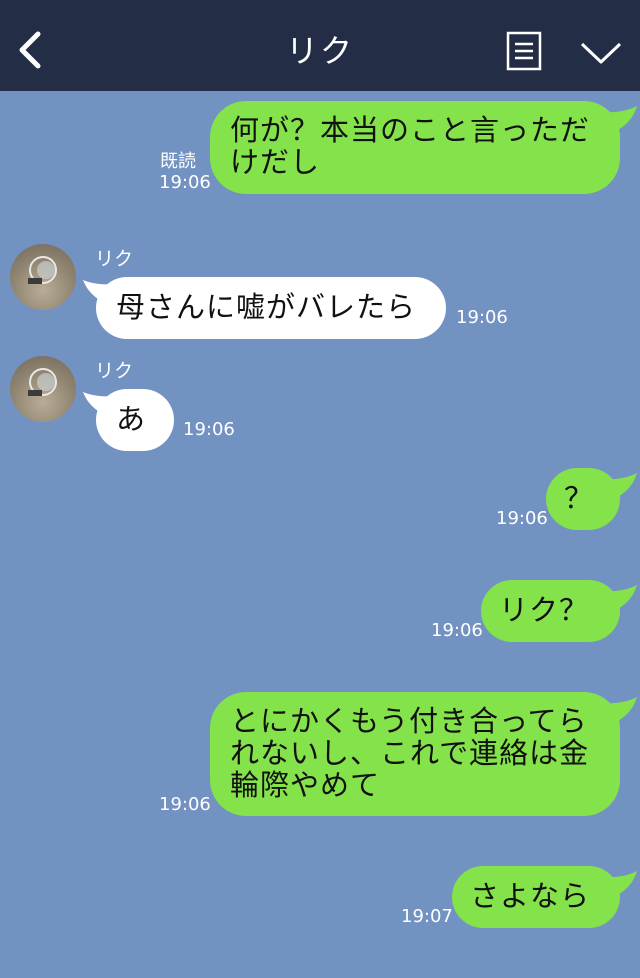 The width and height of the screenshot is (640, 978). Describe the element at coordinates (409, 721) in the screenshot. I see `message-text-line: とにかくもう付き合ってら` at that location.